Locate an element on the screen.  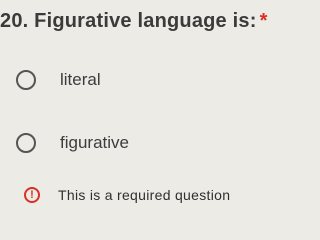
option-literal: literal is located at coordinates (58, 80).